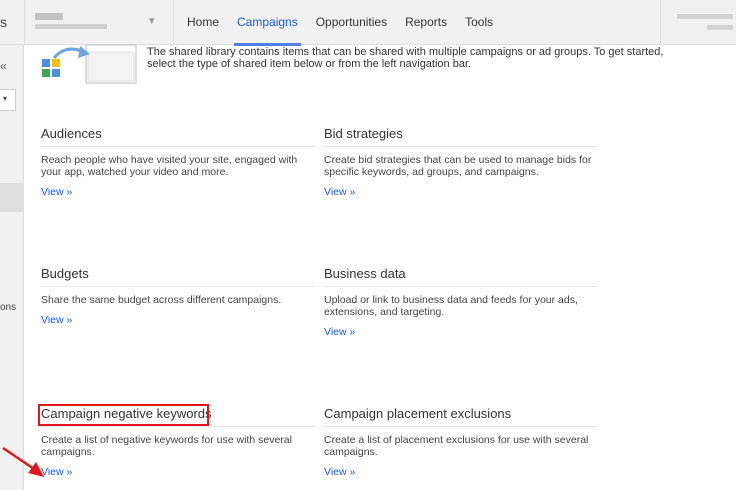  What do you see at coordinates (351, 22) in the screenshot?
I see `nav-opportunities: Opportunities` at bounding box center [351, 22].